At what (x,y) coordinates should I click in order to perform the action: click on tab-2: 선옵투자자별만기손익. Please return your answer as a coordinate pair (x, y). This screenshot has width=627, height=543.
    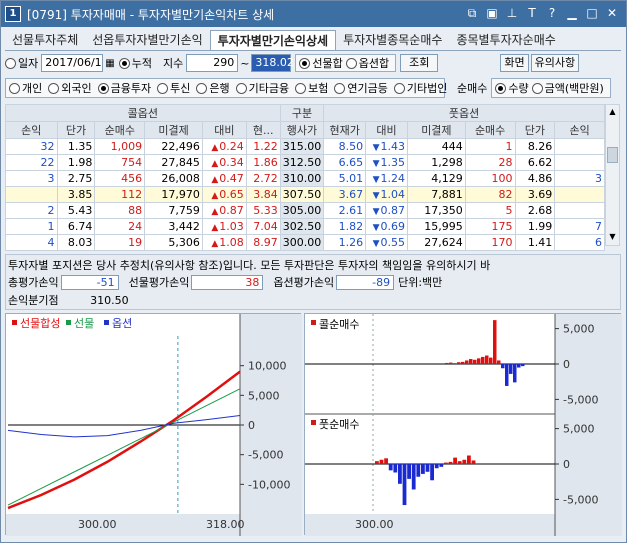
    Looking at the image, I should click on (147, 40).